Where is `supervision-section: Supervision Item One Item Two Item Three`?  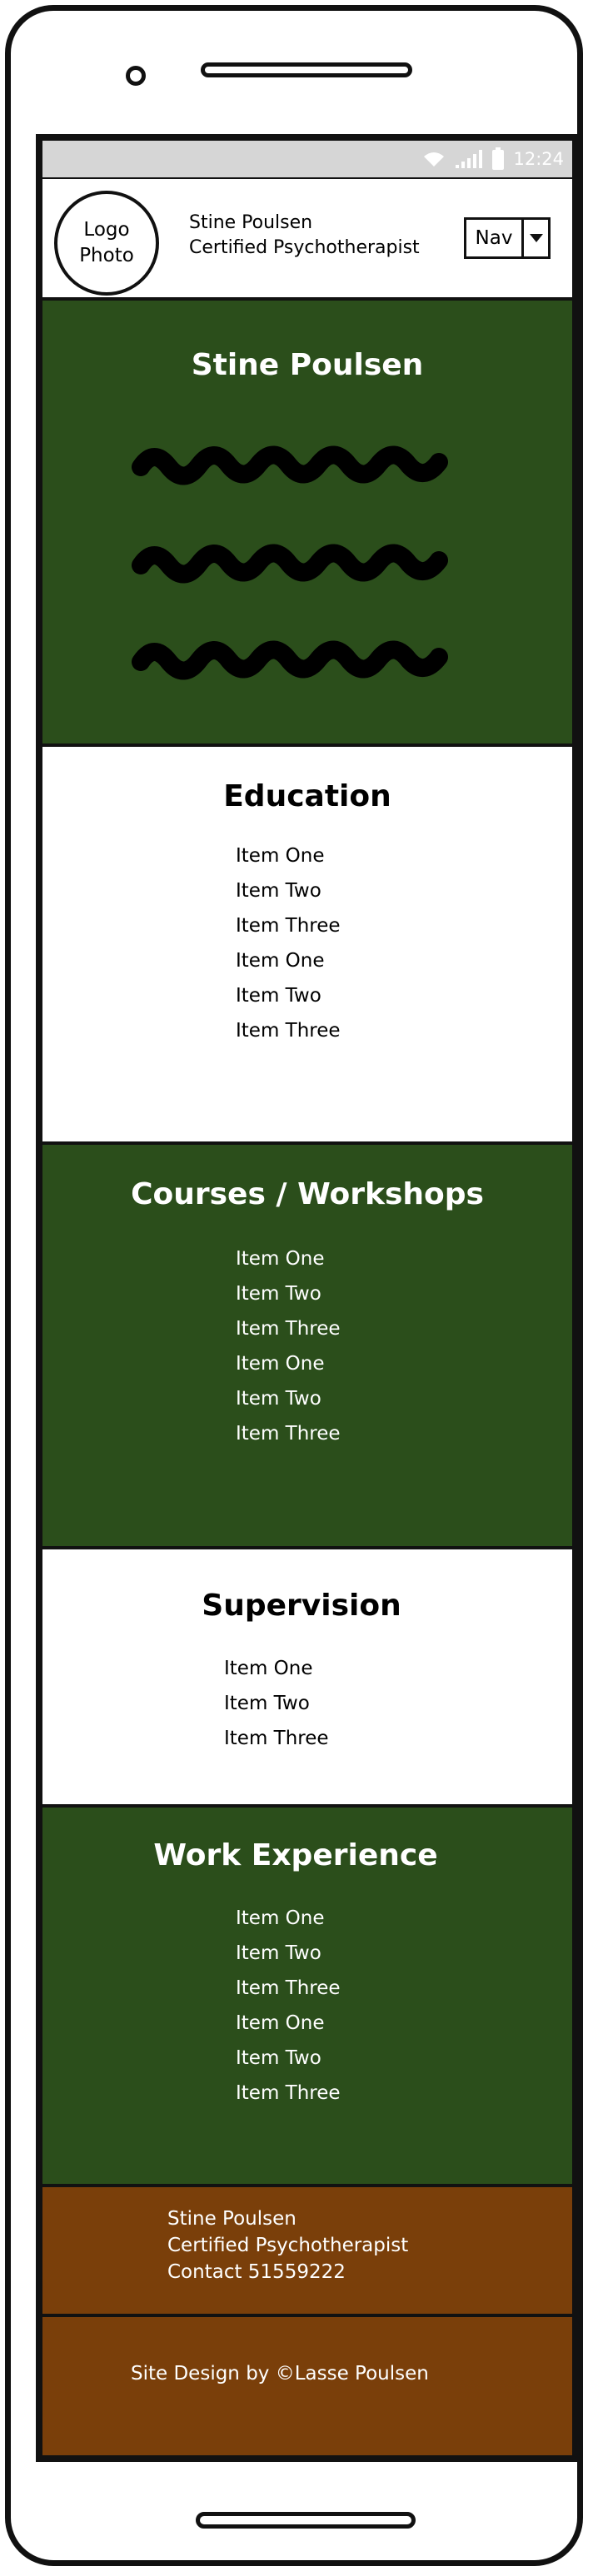 supervision-section: Supervision Item One Item Two Item Three is located at coordinates (307, 1678).